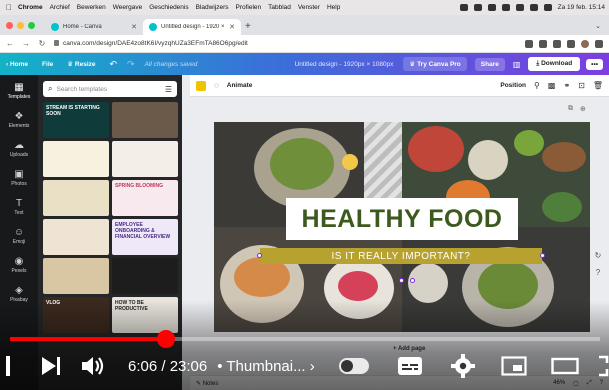  Describe the element at coordinates (145, 315) in the screenshot. I see `template-thumbnail: HOW TO BE PRODUCTIVE` at that location.